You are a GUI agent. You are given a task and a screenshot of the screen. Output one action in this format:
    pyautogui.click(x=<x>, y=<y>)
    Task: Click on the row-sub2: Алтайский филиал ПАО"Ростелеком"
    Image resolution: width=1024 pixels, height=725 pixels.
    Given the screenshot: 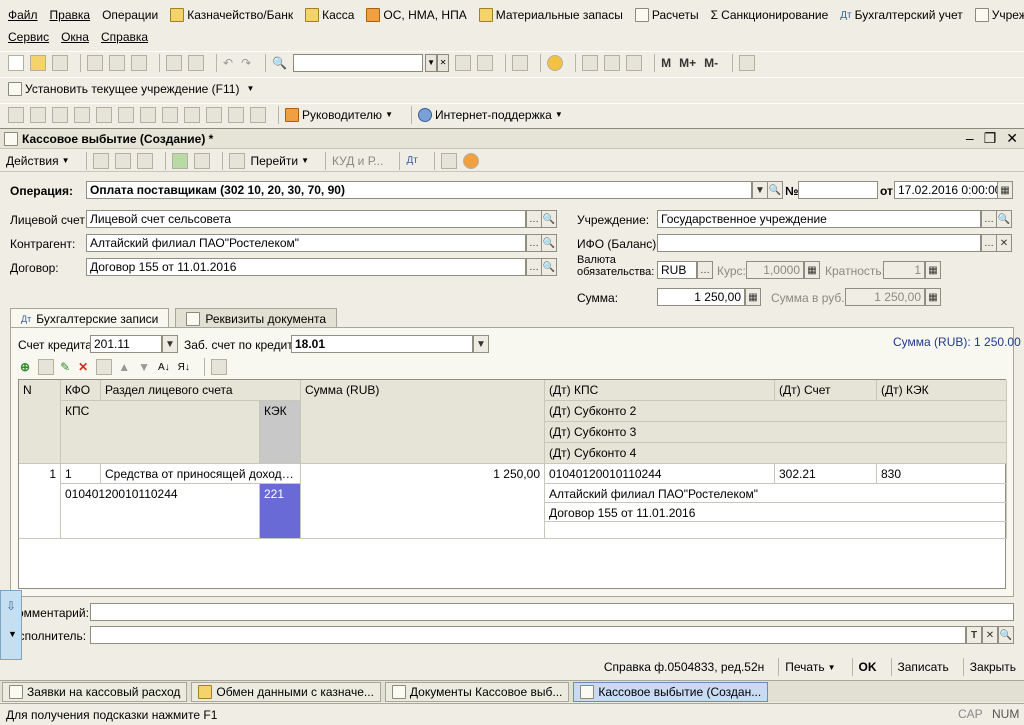 What is the action you would take?
    pyautogui.click(x=776, y=493)
    